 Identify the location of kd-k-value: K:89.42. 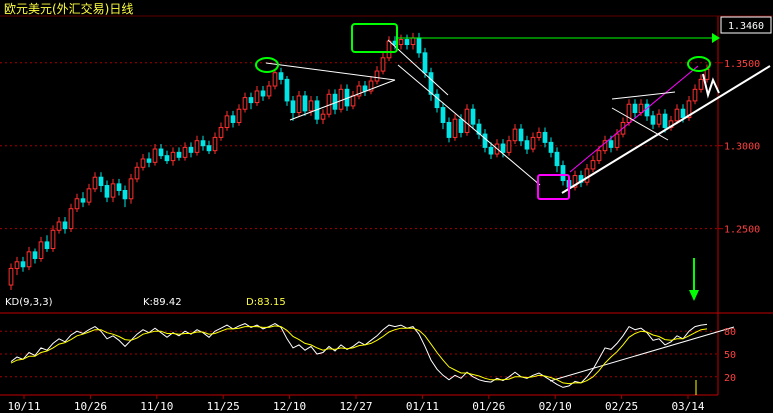
(162, 302).